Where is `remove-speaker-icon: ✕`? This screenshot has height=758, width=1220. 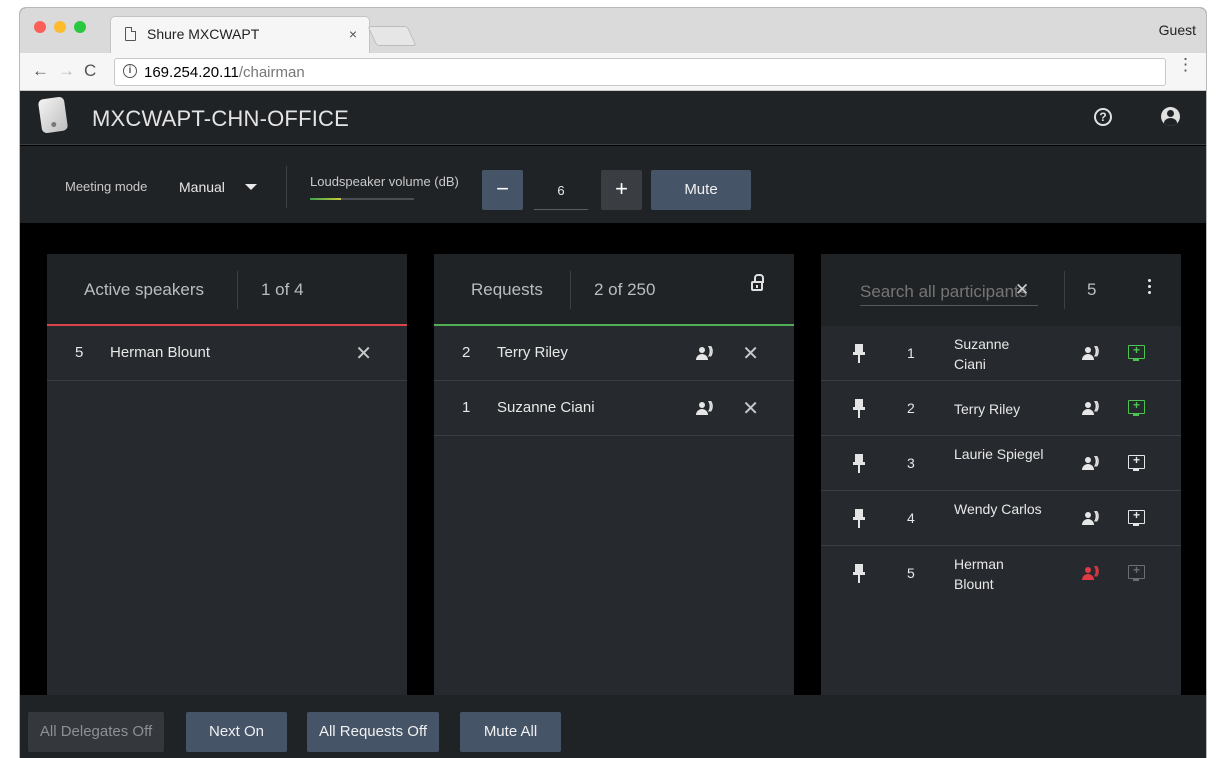 remove-speaker-icon: ✕ is located at coordinates (363, 353).